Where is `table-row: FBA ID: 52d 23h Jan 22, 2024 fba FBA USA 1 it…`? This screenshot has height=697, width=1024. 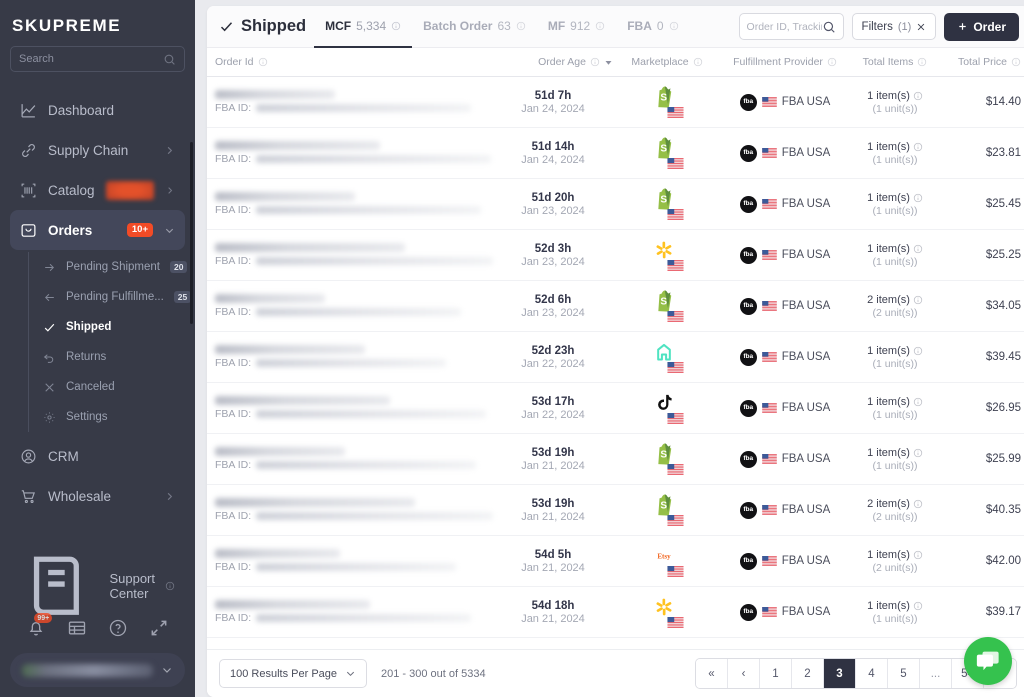
table-row: FBA ID: 52d 23h Jan 22, 2024 fba FBA USA 1 it… is located at coordinates (615, 357).